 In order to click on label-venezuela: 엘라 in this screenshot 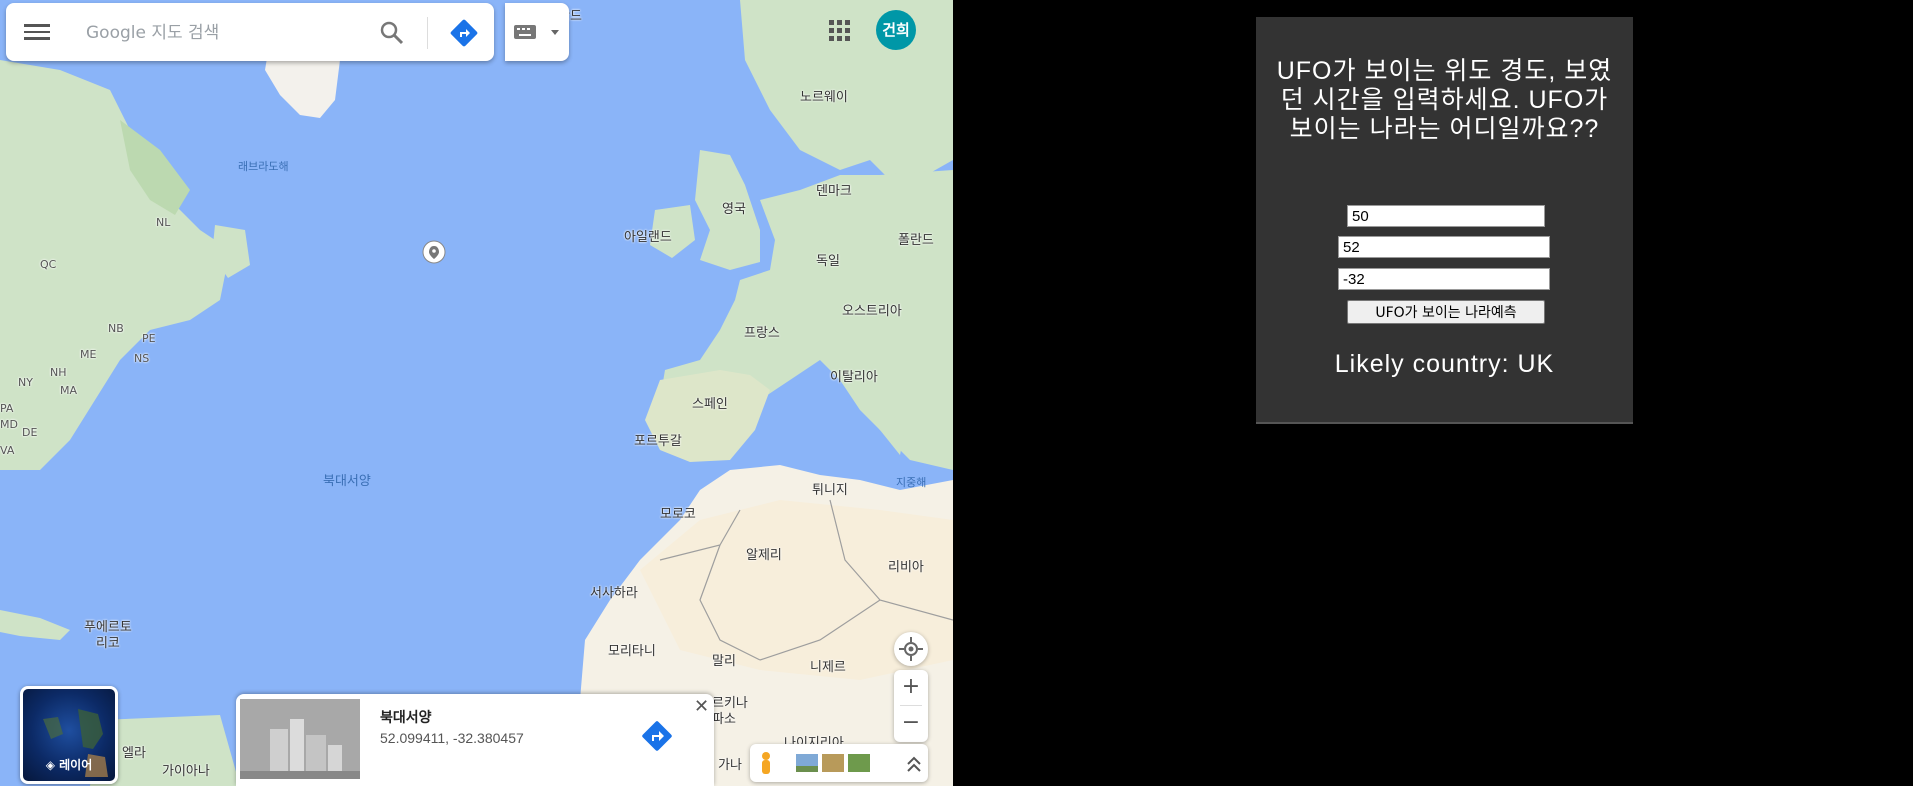, I will do `click(134, 753)`.